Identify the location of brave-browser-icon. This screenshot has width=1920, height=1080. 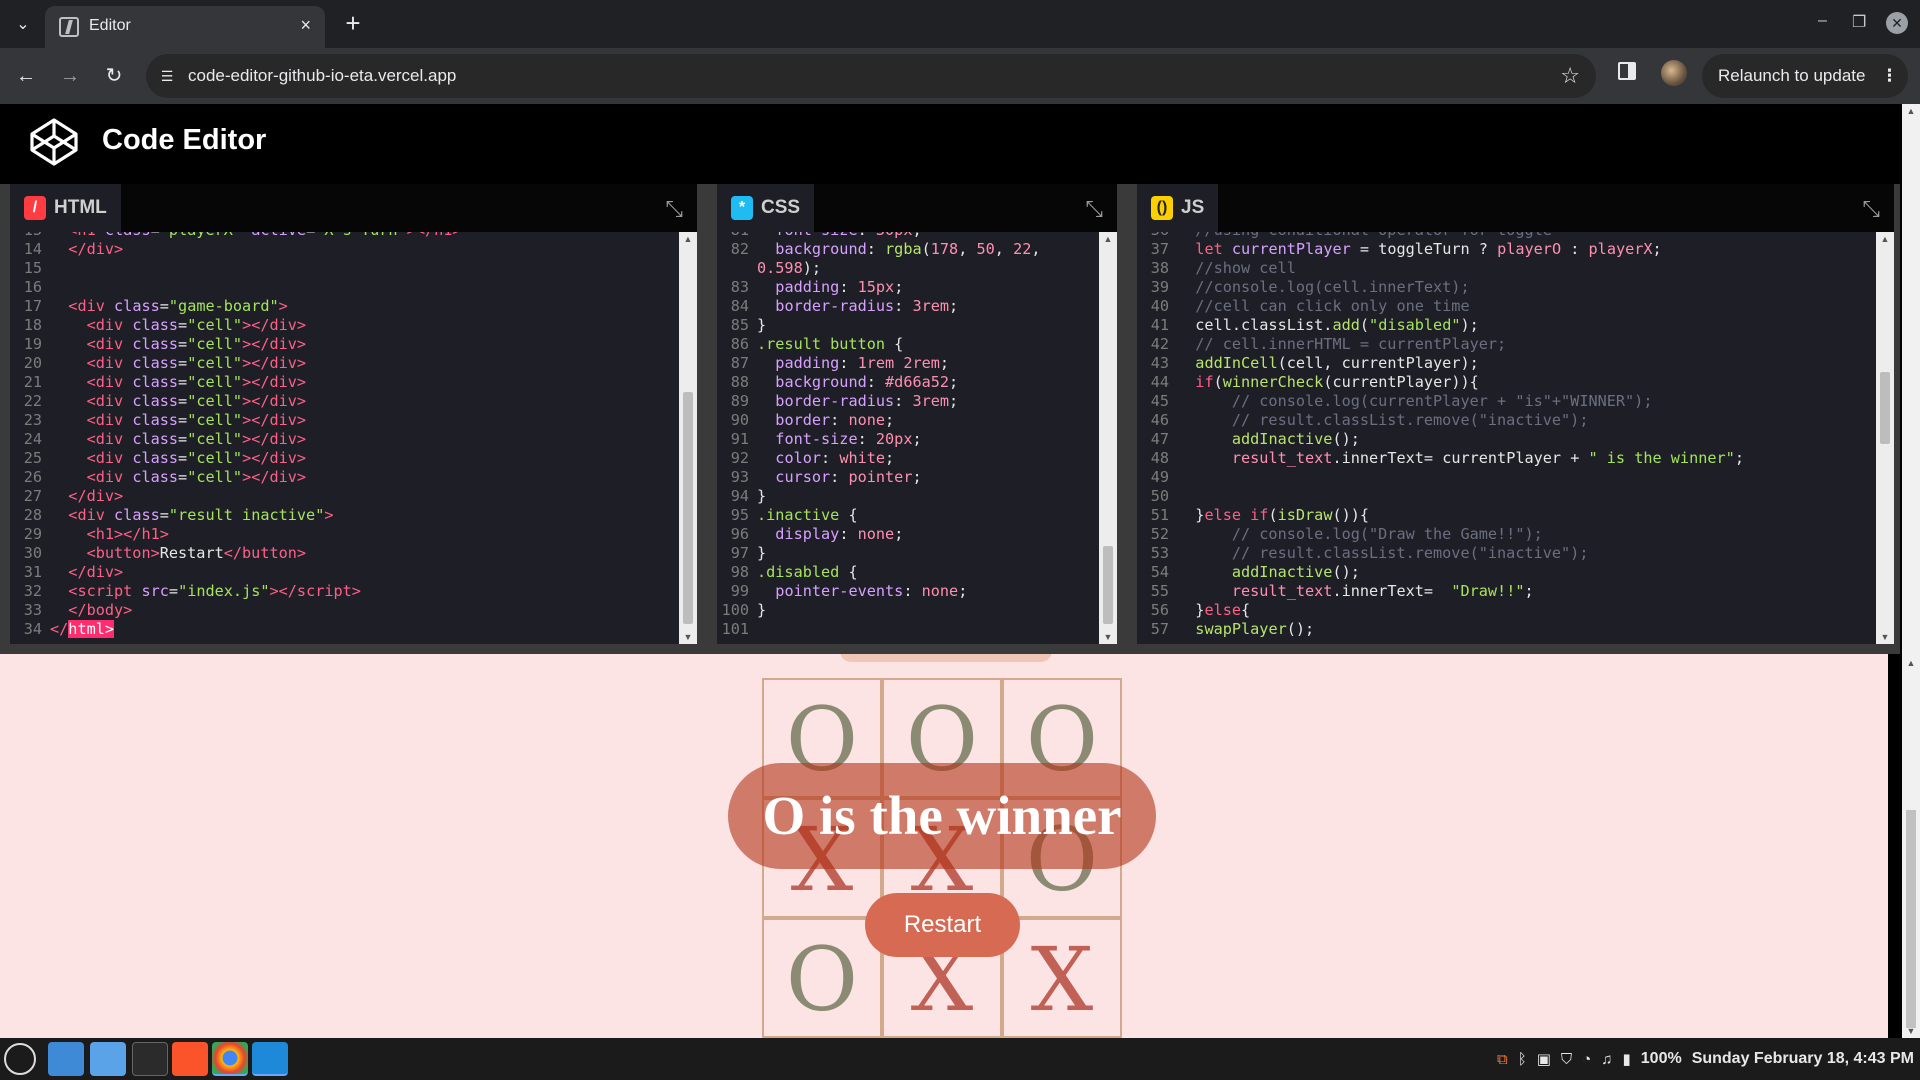
(190, 1059).